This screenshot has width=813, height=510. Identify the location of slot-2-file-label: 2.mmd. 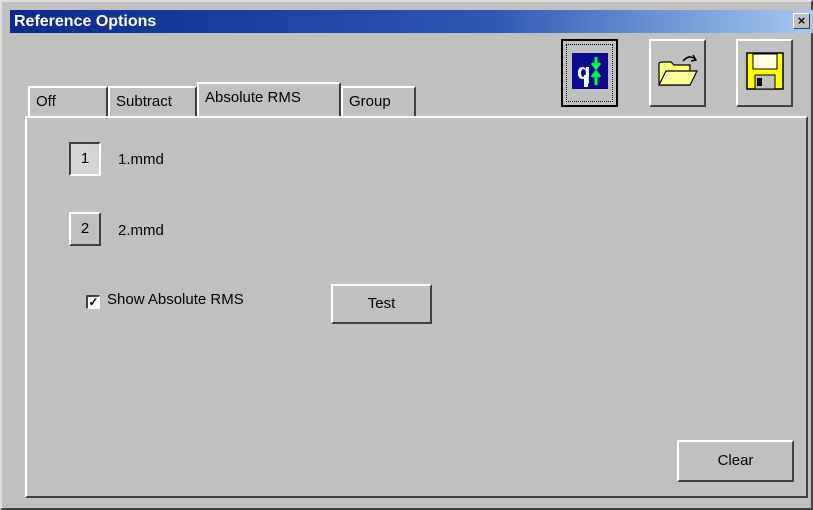
(141, 230).